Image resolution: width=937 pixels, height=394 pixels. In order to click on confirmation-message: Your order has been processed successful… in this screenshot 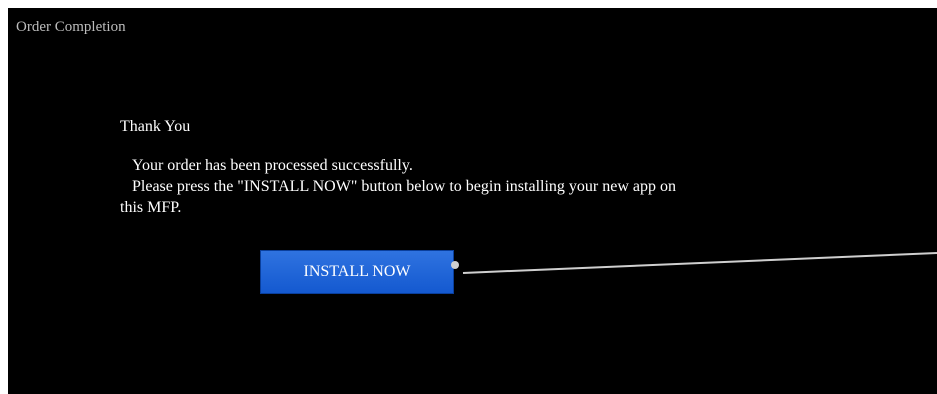, I will do `click(480, 186)`.